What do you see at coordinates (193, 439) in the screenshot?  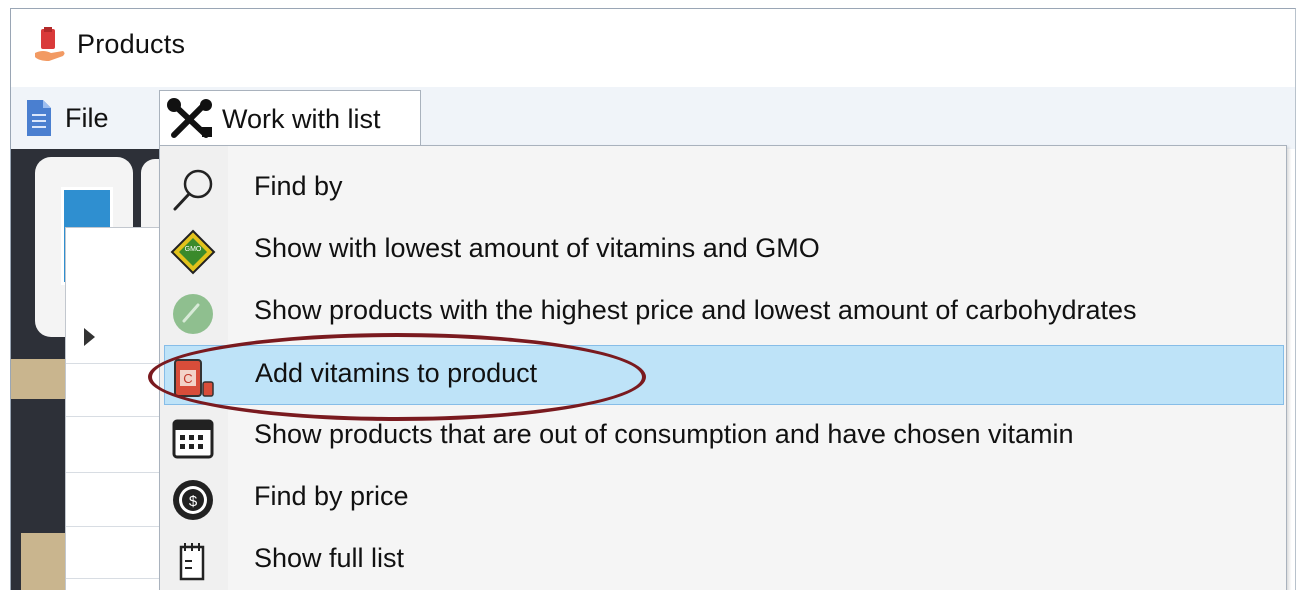 I see `calendar-icon` at bounding box center [193, 439].